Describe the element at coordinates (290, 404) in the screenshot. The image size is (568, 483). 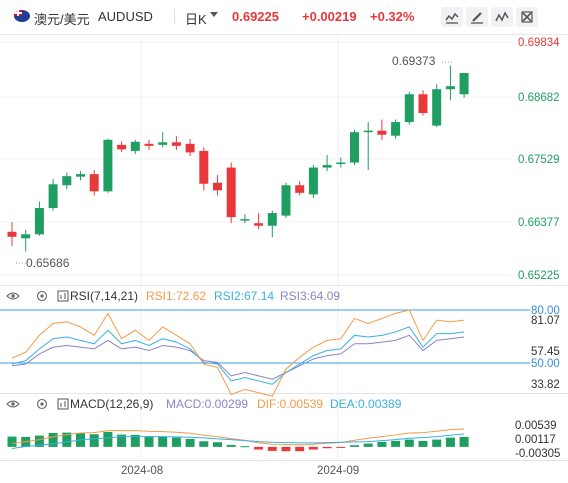
I see `dif-value: DIF:0.00539` at that location.